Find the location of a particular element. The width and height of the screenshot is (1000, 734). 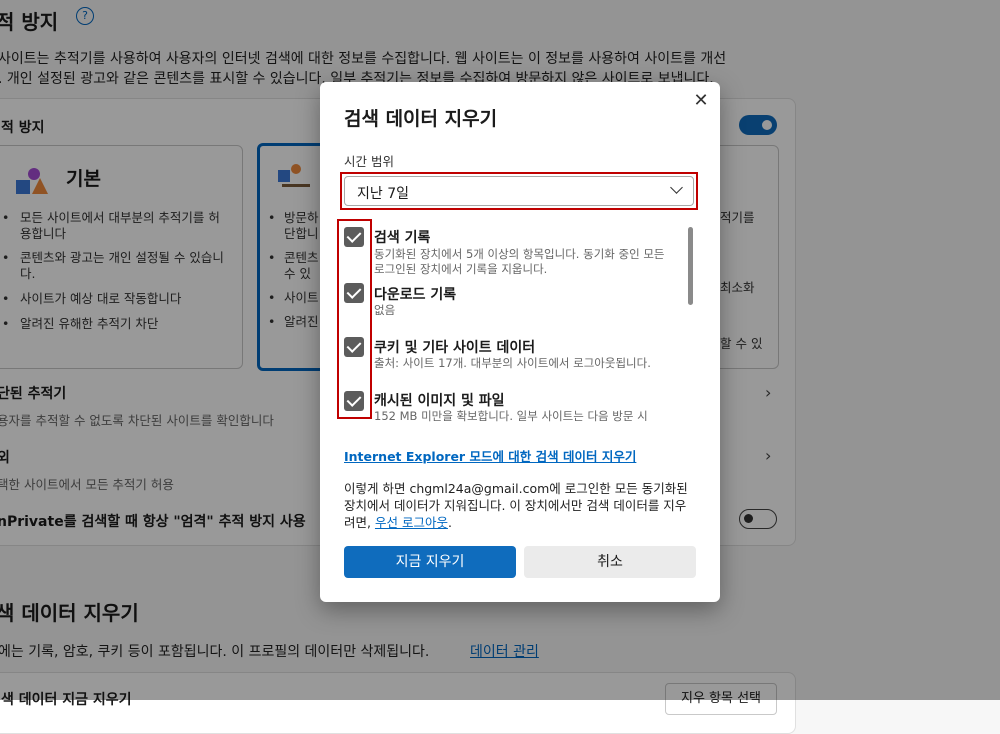

cancel-button: 취소 is located at coordinates (610, 562).